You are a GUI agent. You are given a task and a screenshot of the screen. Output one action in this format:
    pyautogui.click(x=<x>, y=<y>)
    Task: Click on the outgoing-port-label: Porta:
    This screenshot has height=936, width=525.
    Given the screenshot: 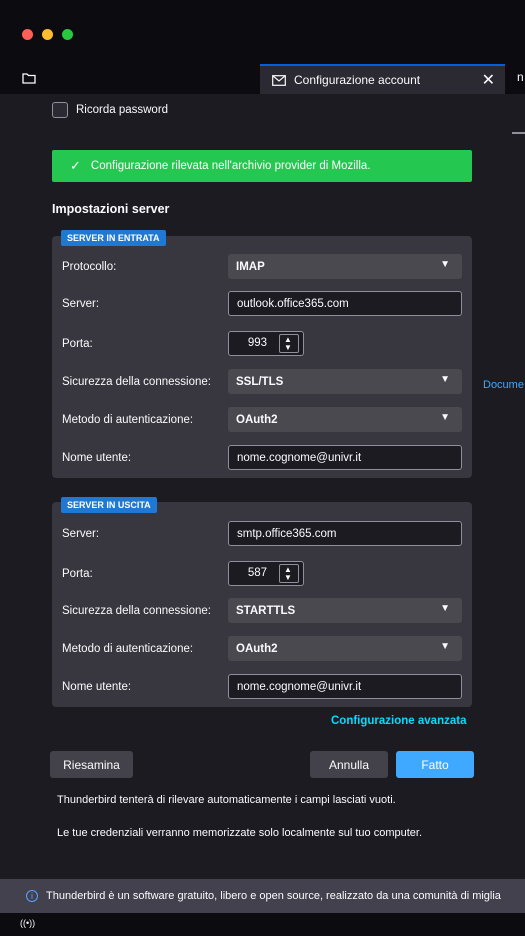 What is the action you would take?
    pyautogui.click(x=77, y=574)
    